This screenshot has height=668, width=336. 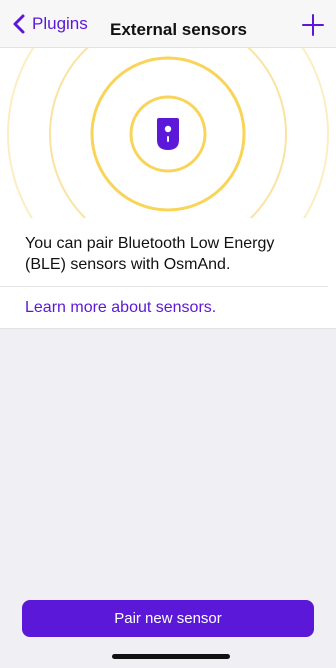 What do you see at coordinates (171, 656) in the screenshot?
I see `home-indicator` at bounding box center [171, 656].